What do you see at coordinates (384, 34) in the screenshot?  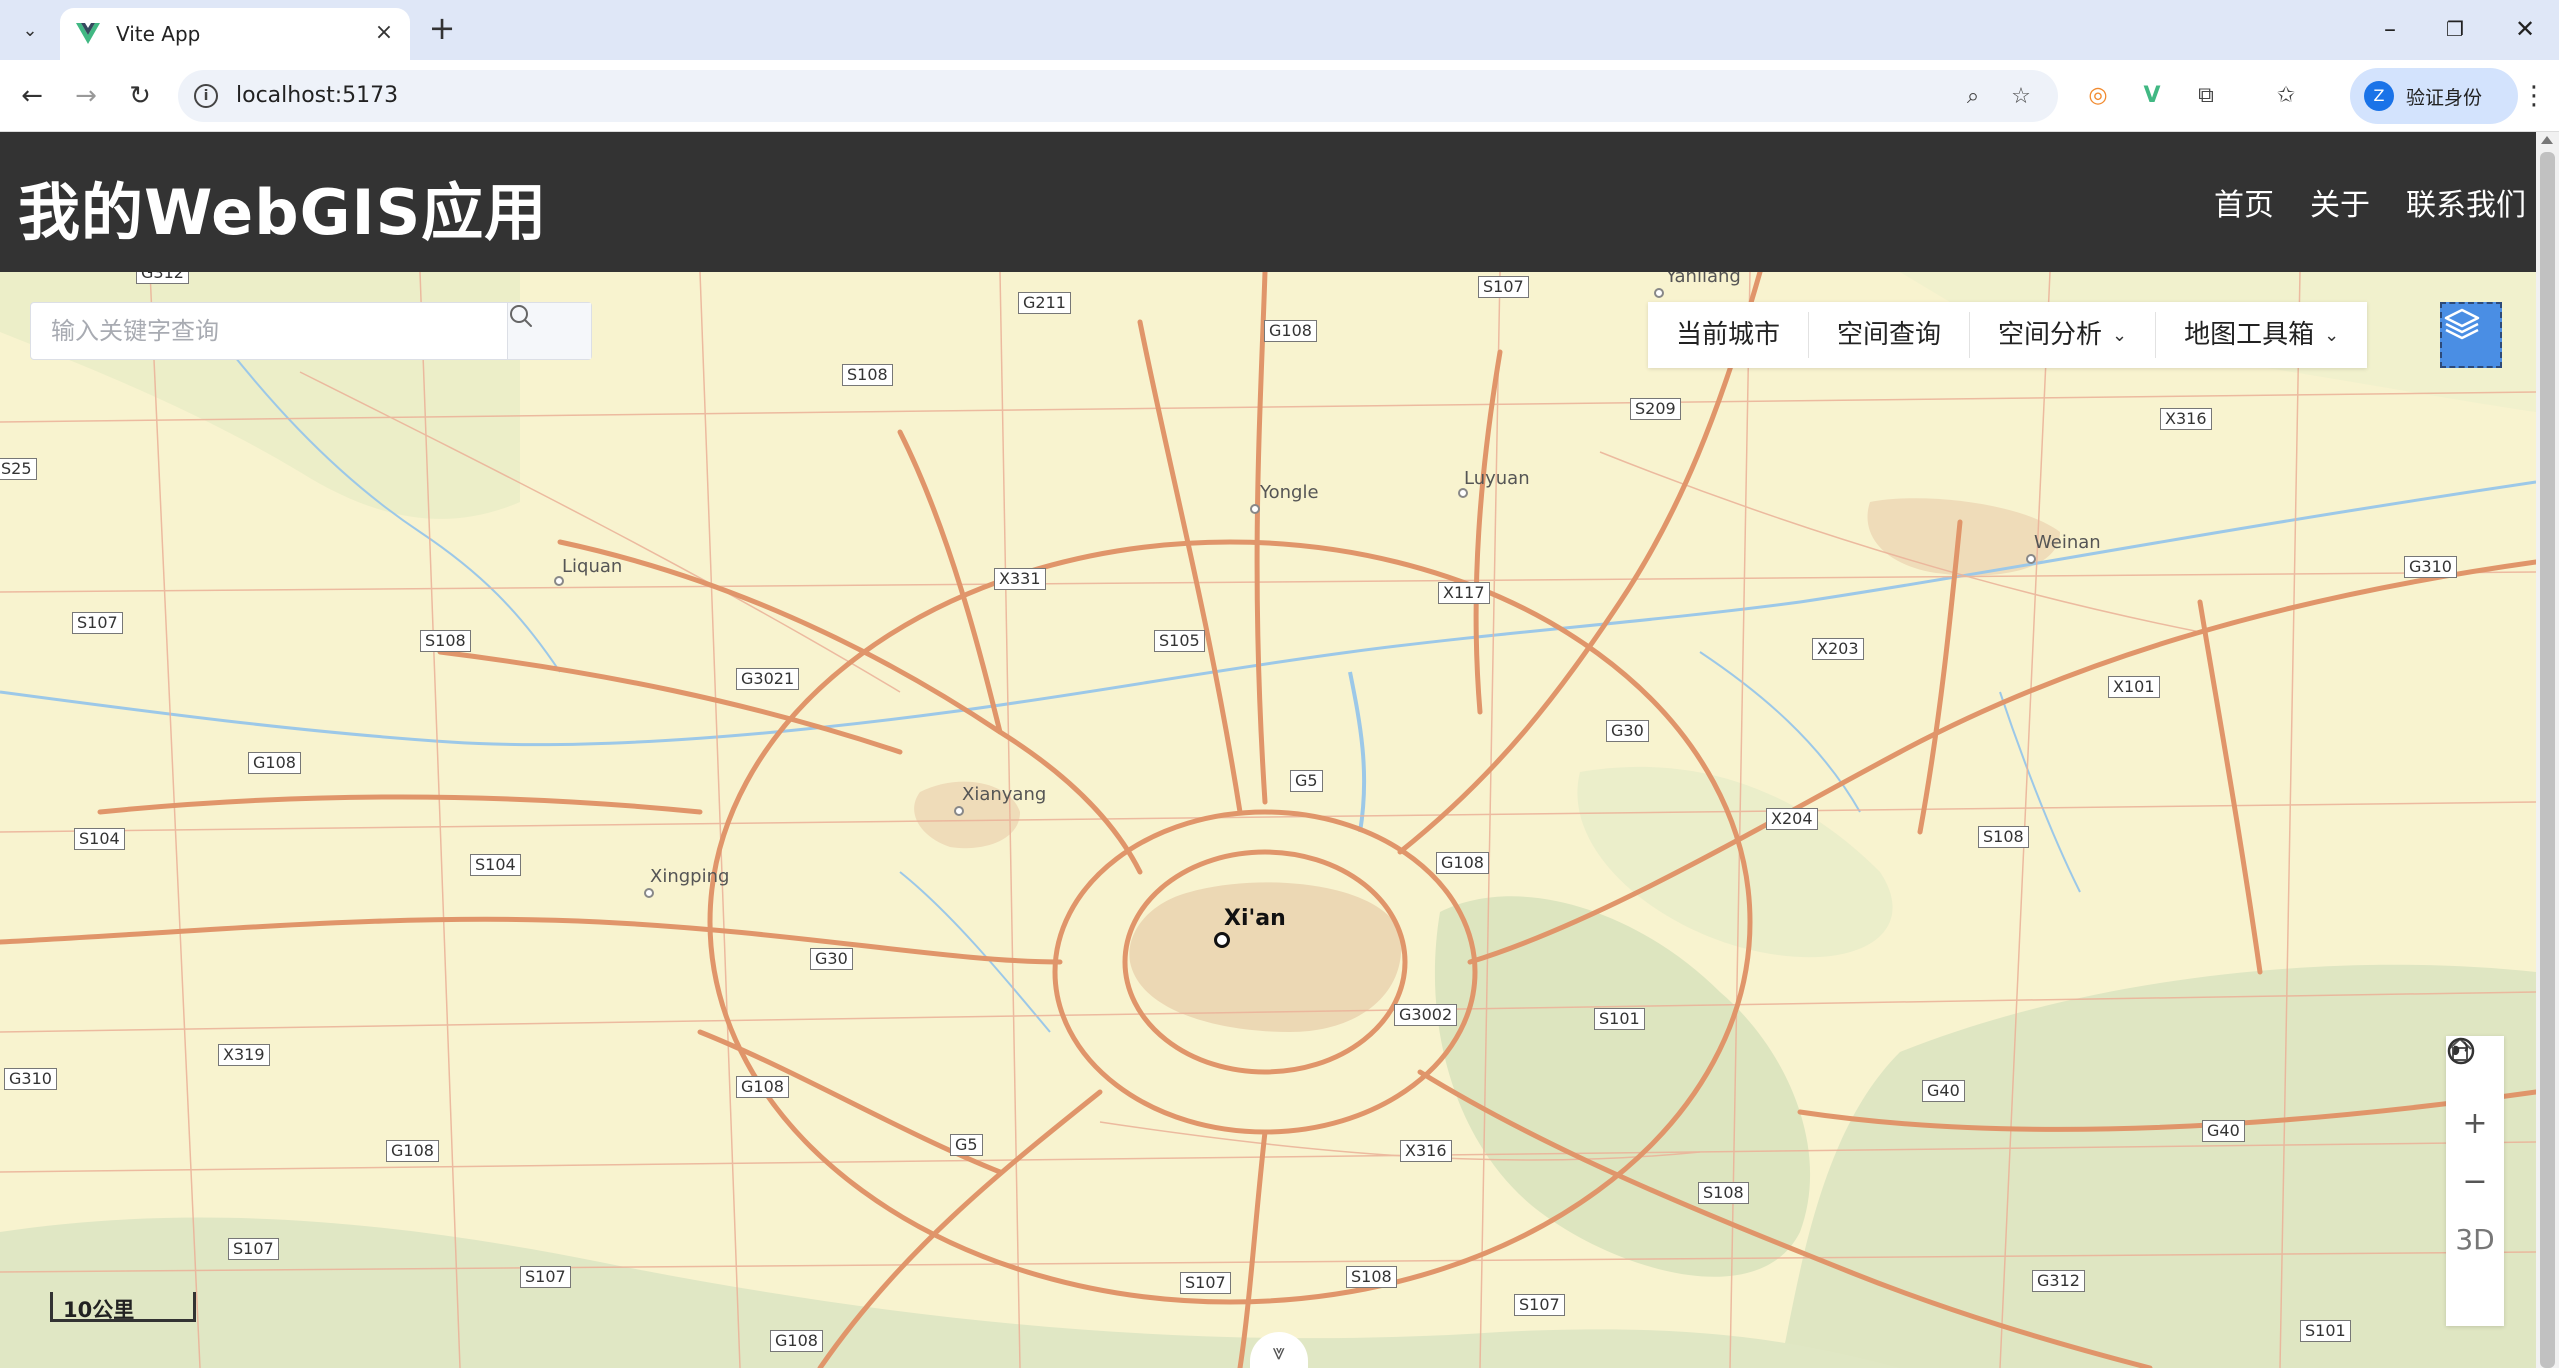 I see `tab-close-icon: ×` at bounding box center [384, 34].